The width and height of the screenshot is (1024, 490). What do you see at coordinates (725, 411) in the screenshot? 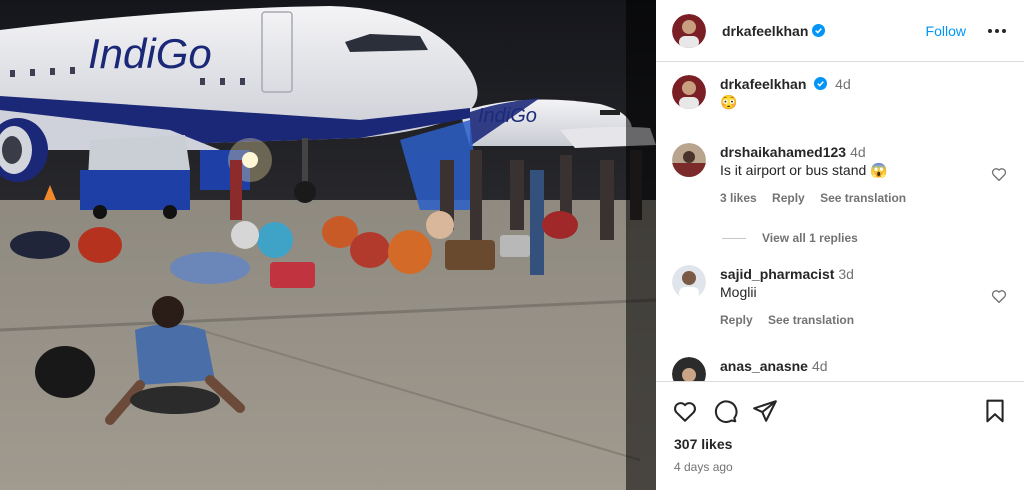
I see `comment-icon` at bounding box center [725, 411].